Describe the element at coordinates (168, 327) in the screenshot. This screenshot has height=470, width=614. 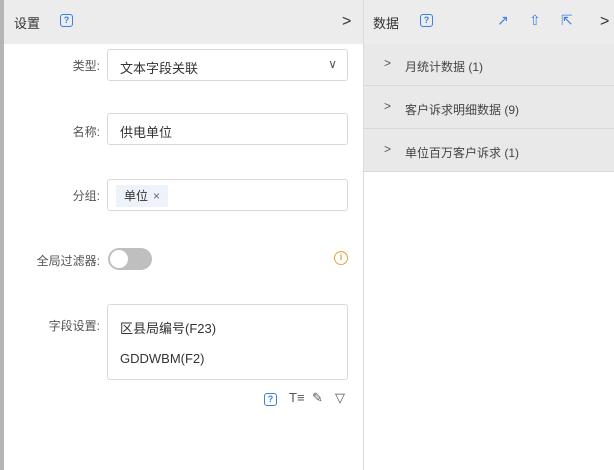
I see `field-item: 区县局编号(F23)` at that location.